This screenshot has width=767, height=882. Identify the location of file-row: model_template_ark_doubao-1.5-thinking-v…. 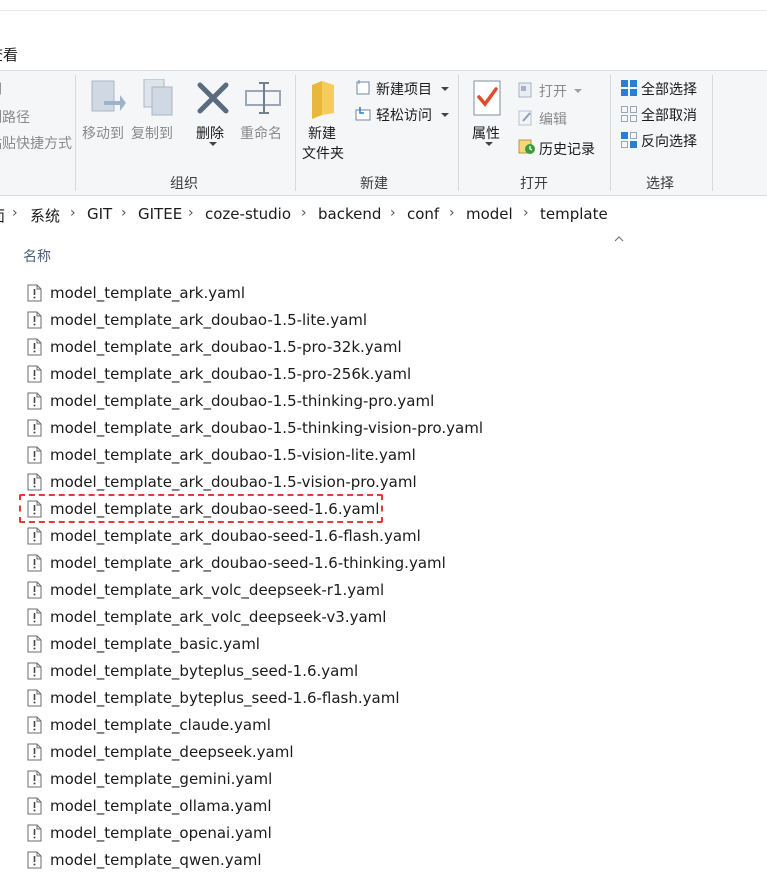
(383, 428).